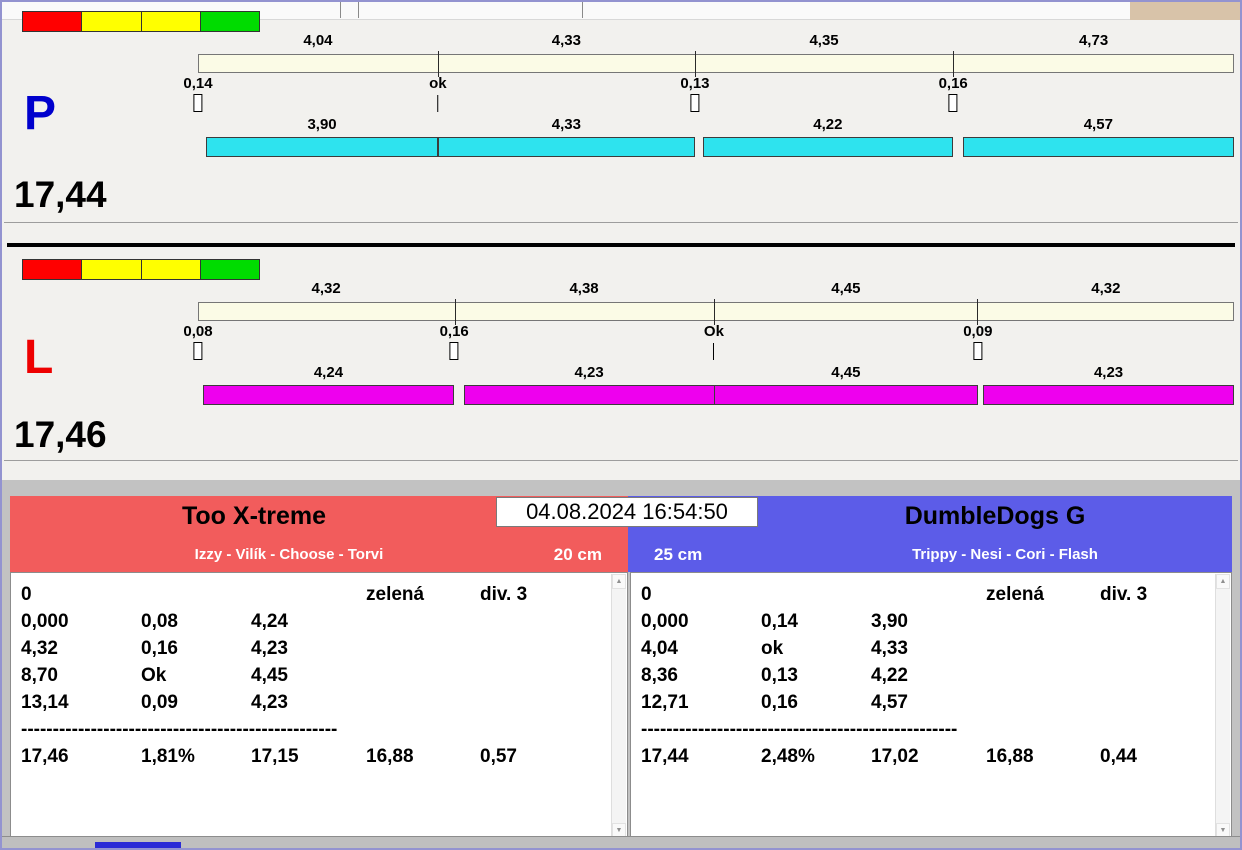  I want to click on changeover: 0,08, so click(198, 341).